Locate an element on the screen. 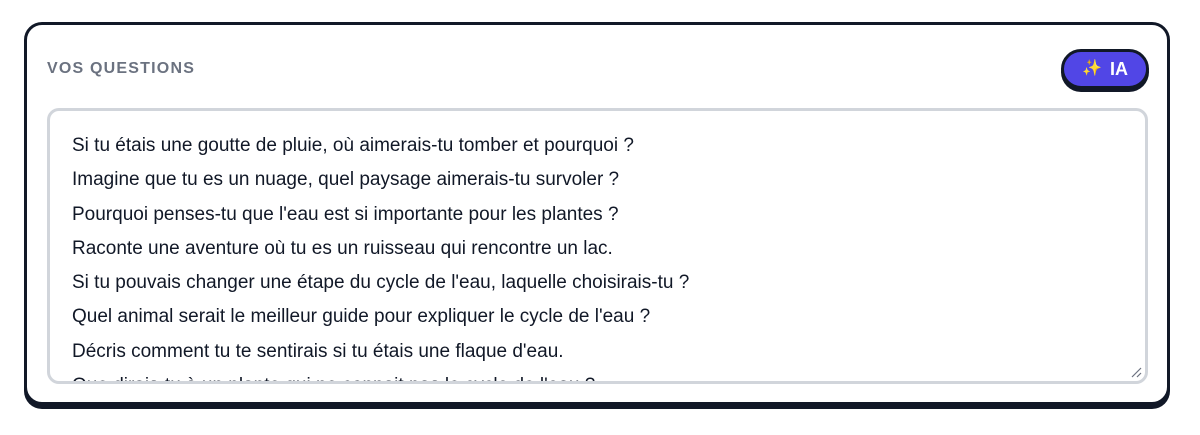 The image size is (1200, 435). resize-handle-icon is located at coordinates (1136, 372).